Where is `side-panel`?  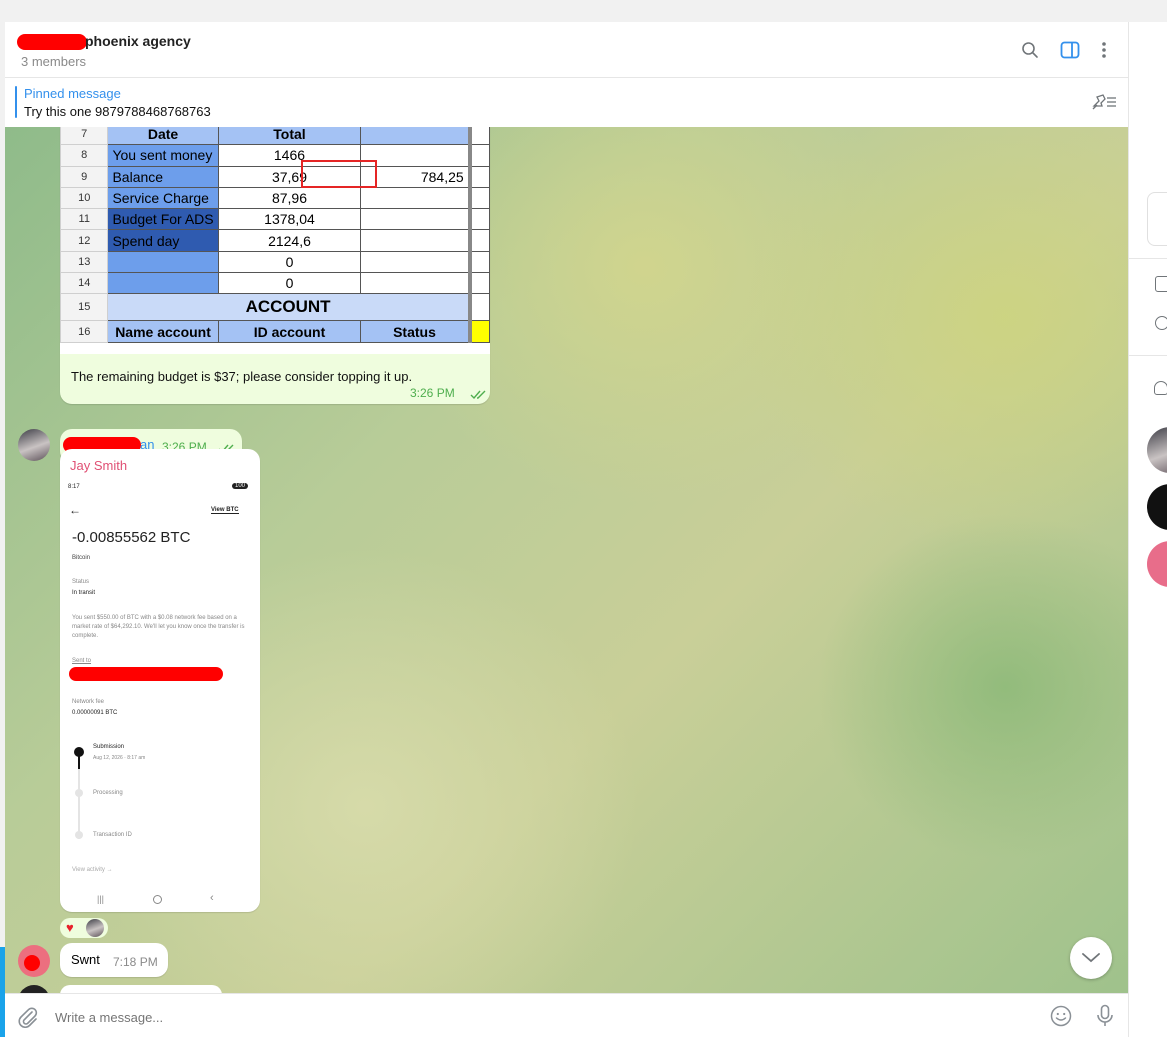 side-panel is located at coordinates (1147, 529).